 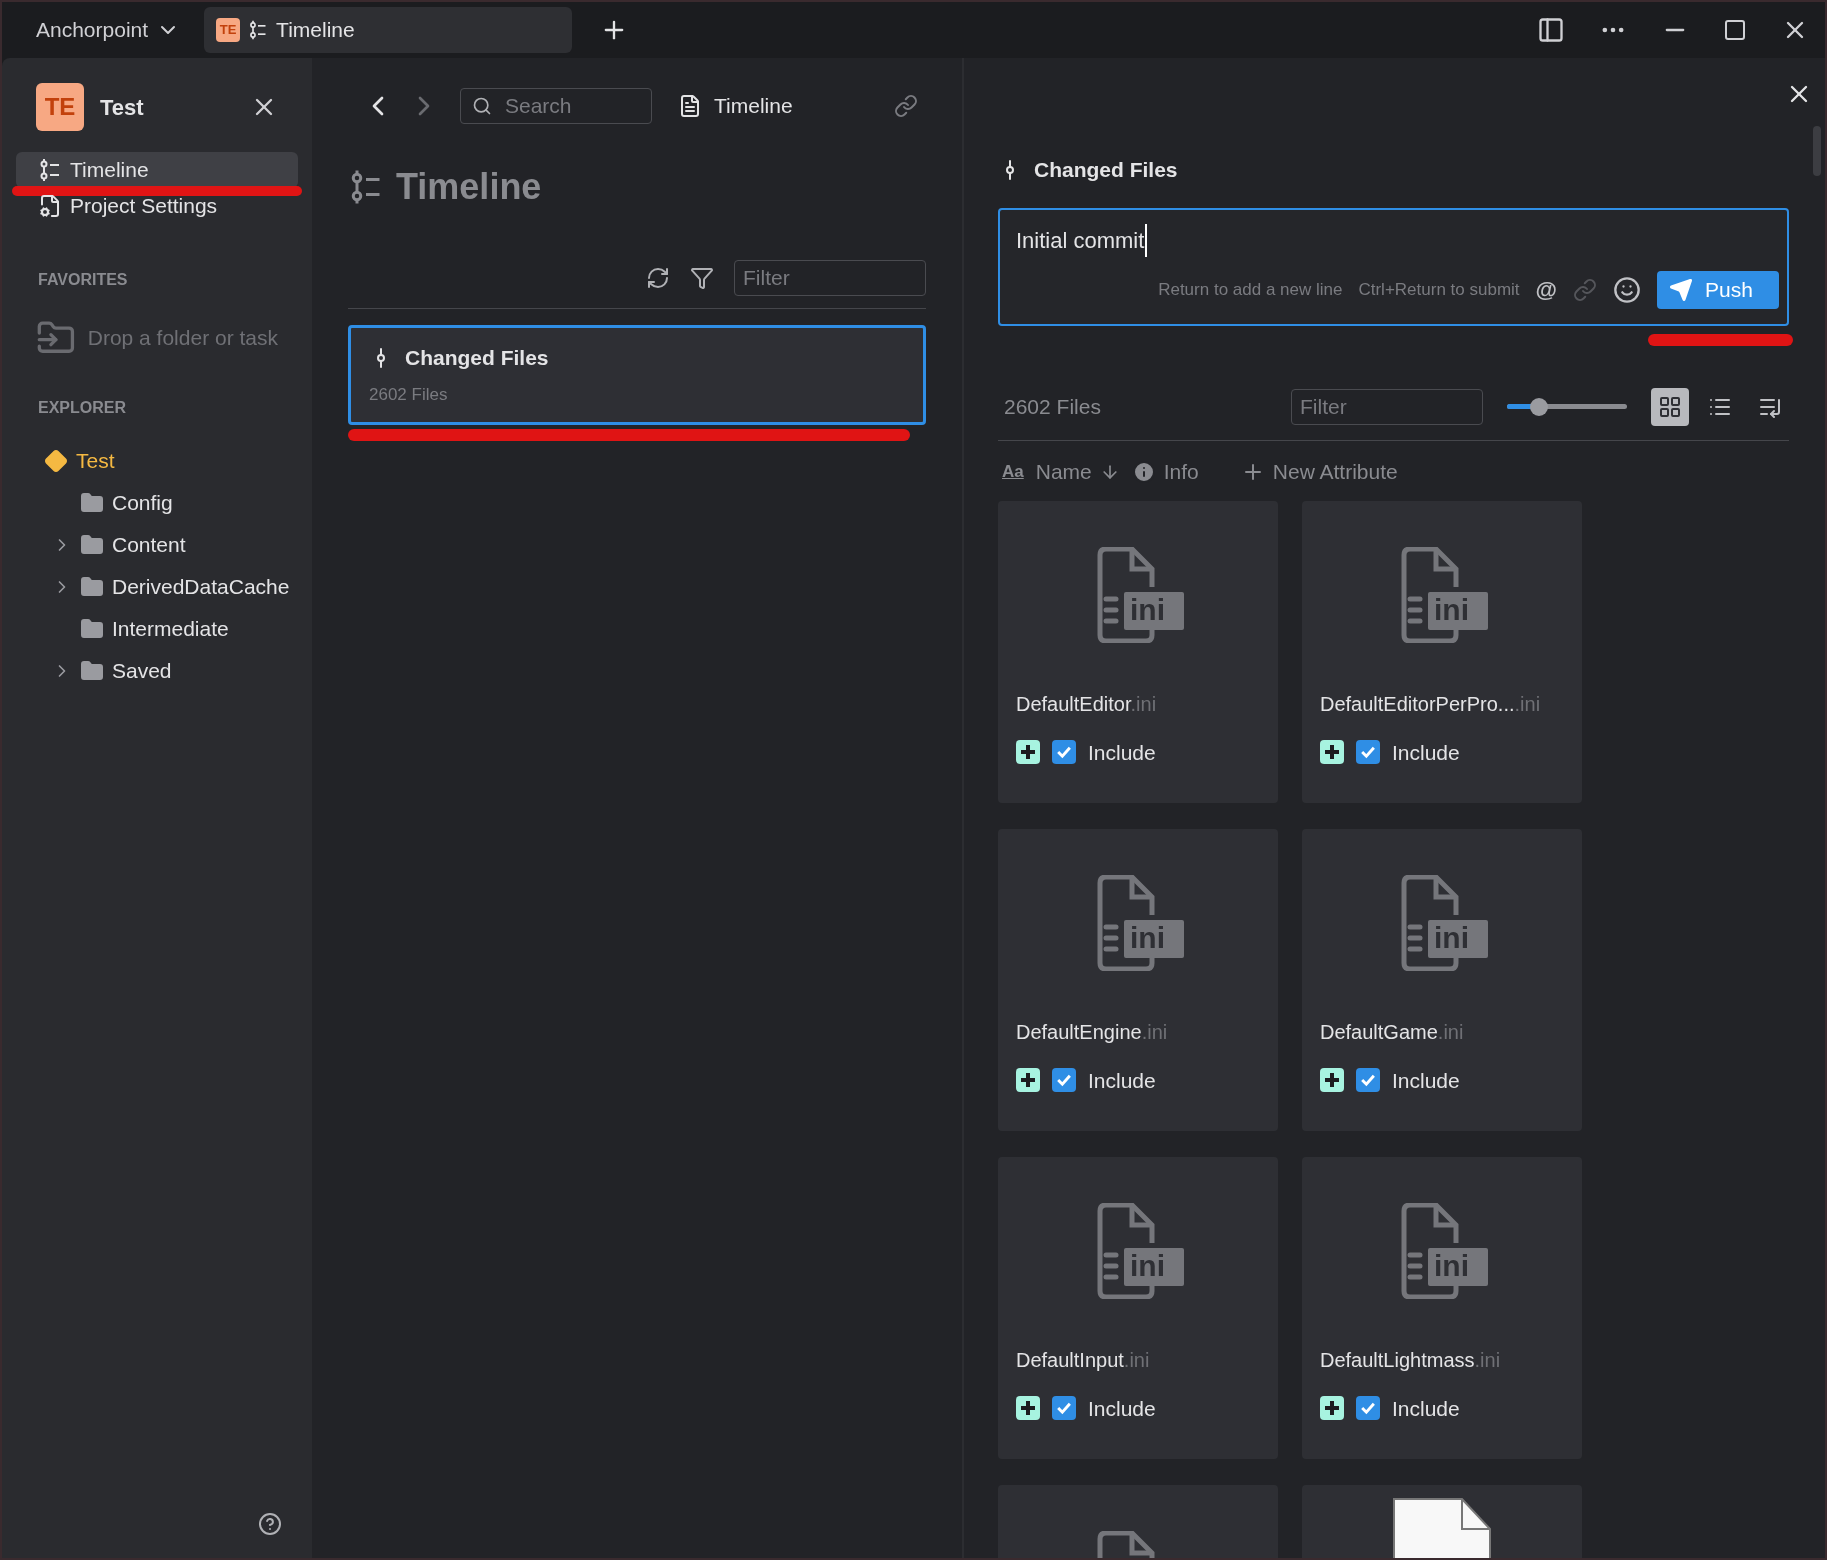 What do you see at coordinates (1431, 704) in the screenshot?
I see `file-name: DefaultEditorPerPro....ini` at bounding box center [1431, 704].